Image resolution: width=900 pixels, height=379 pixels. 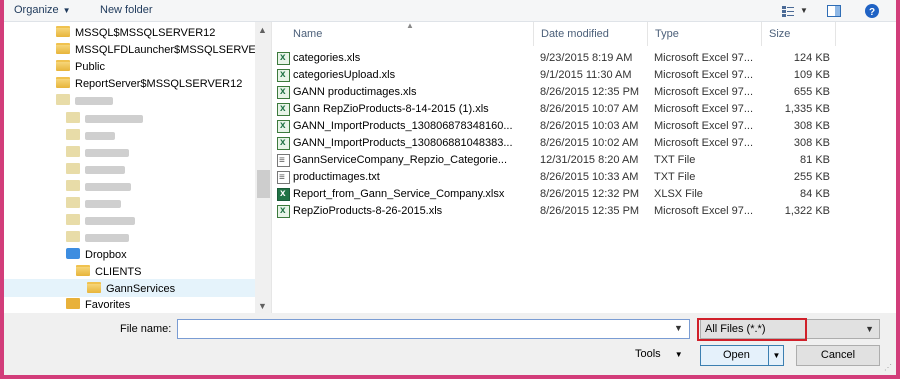 What do you see at coordinates (589, 126) in the screenshot?
I see `file-date: 8/26/2015 10:03 AM` at bounding box center [589, 126].